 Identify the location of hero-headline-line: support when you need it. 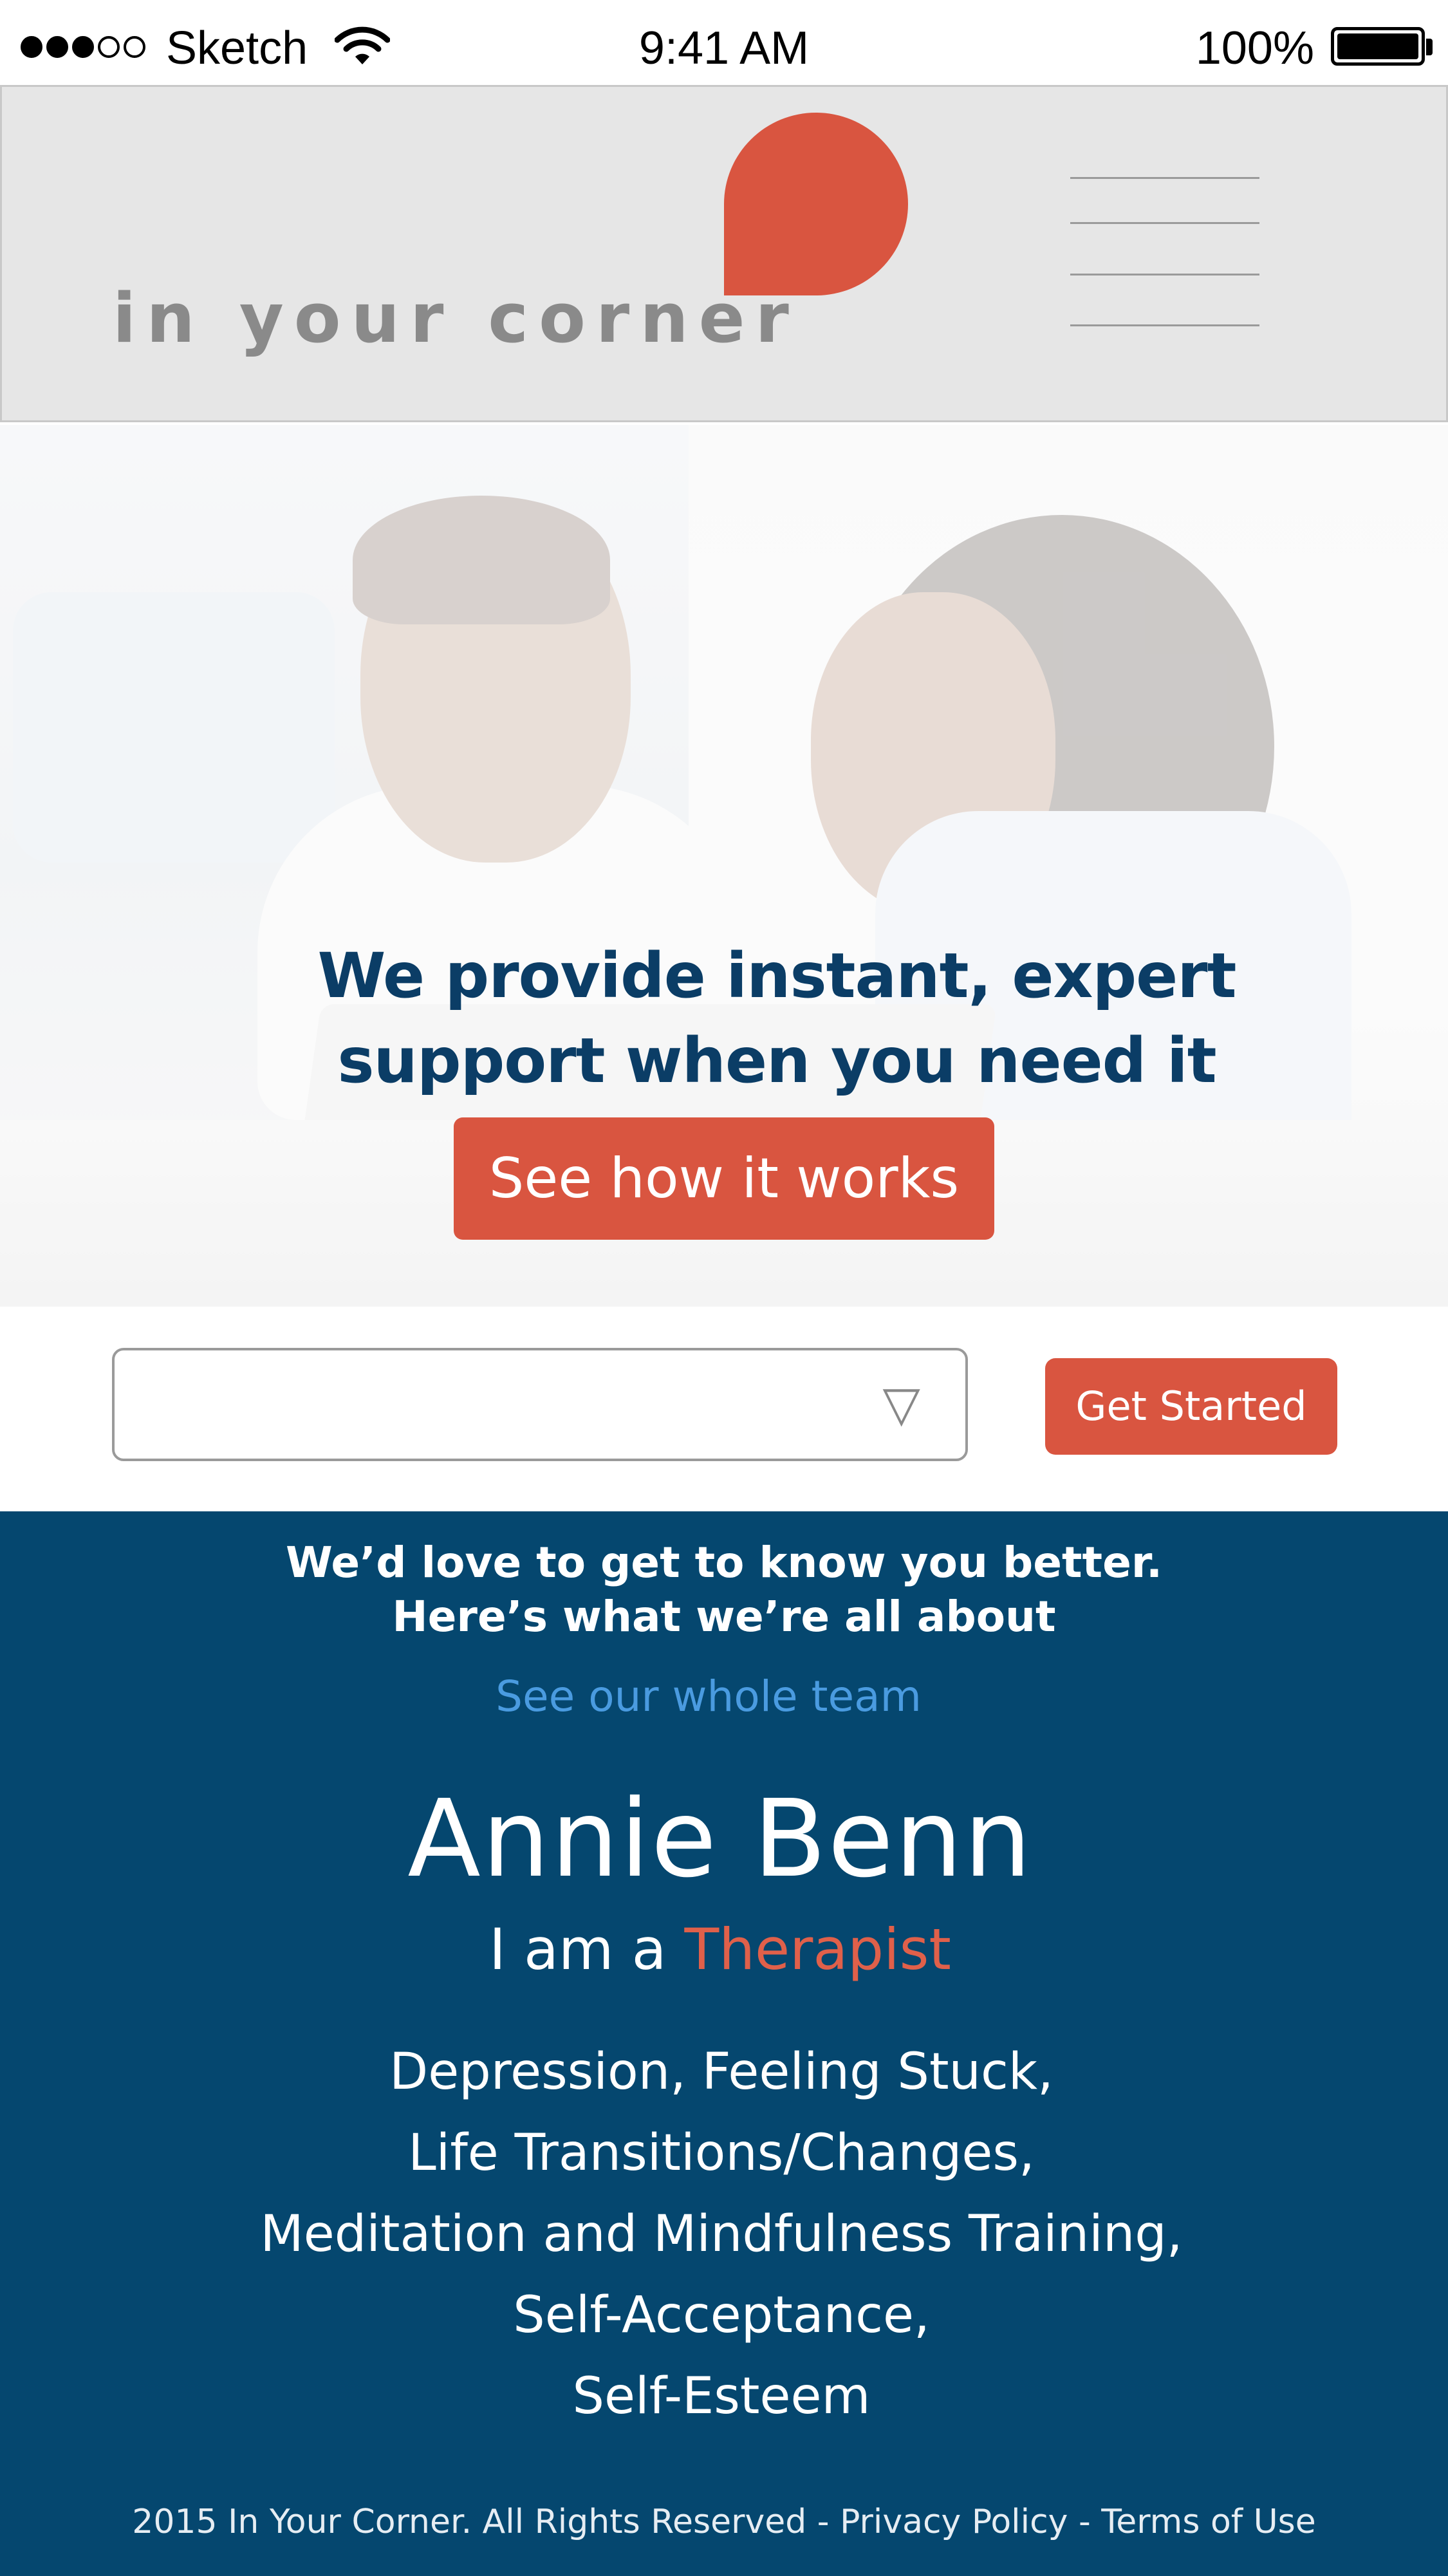
(776, 1061).